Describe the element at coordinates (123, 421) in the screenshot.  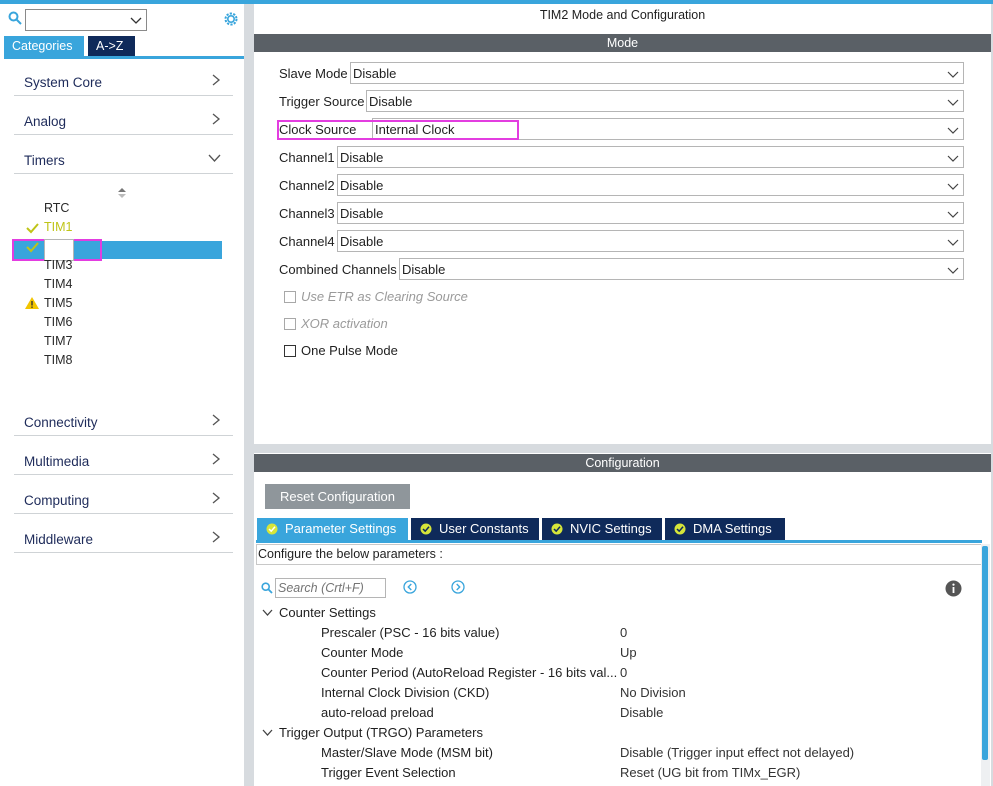
I see `category-connectivity: Connectivity` at that location.